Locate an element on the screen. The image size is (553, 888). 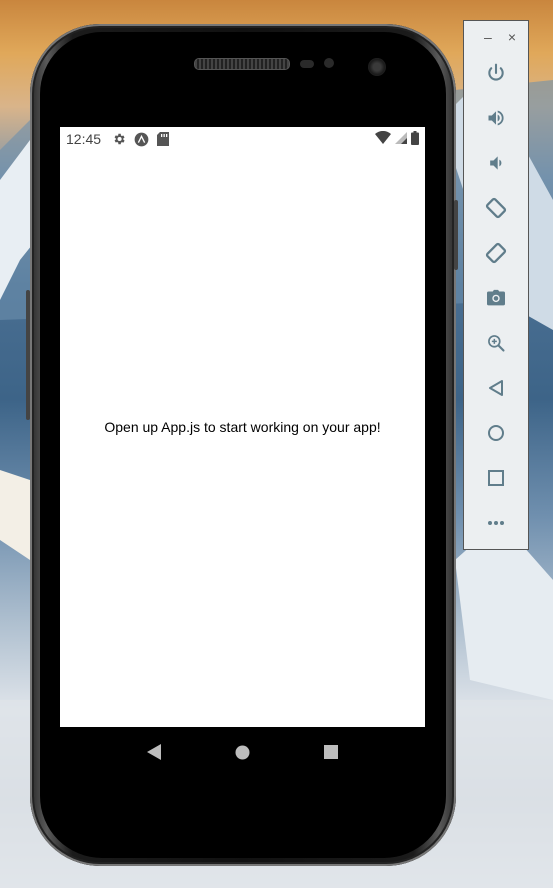
zoom-icon is located at coordinates (496, 343).